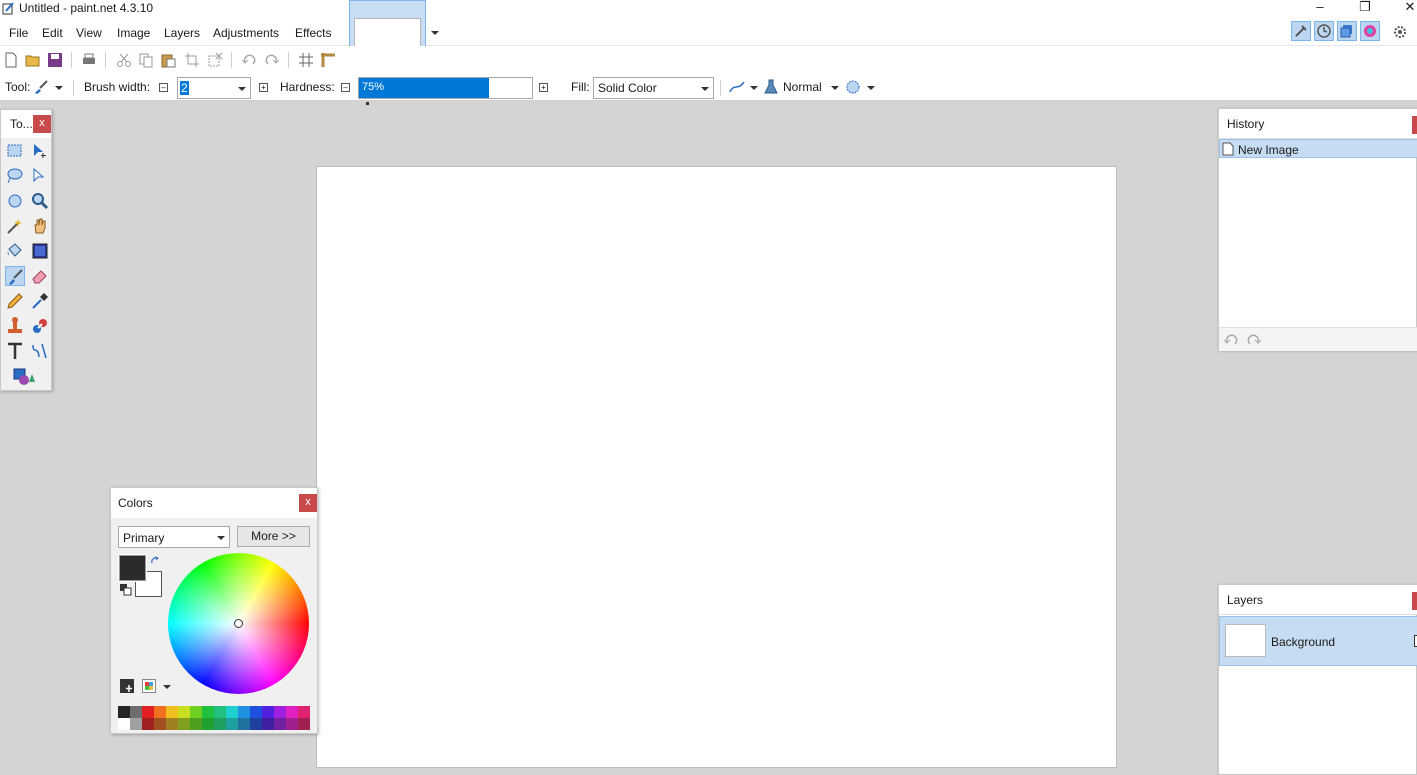 Image resolution: width=1417 pixels, height=775 pixels. I want to click on palette-menu-icon, so click(149, 686).